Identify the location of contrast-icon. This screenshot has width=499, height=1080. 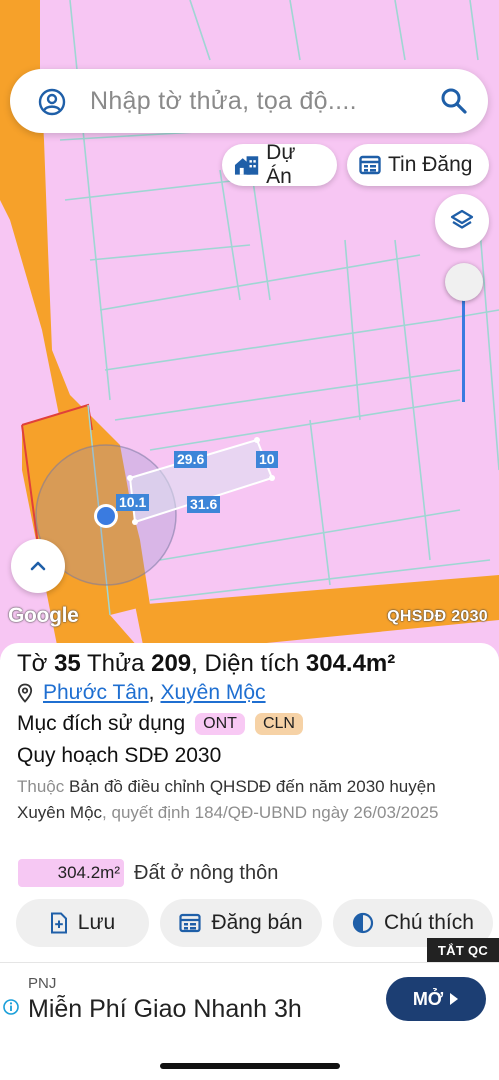
(363, 923).